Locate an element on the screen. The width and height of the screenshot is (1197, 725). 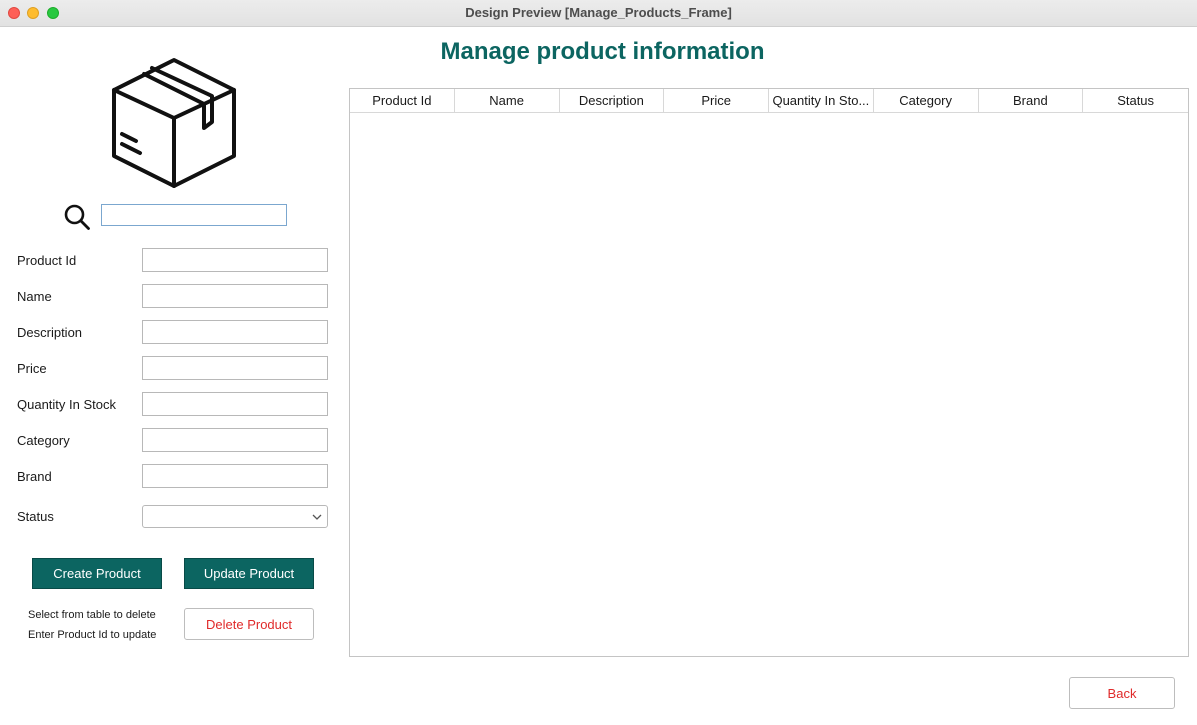
quantity-in-stock-field is located at coordinates (235, 404).